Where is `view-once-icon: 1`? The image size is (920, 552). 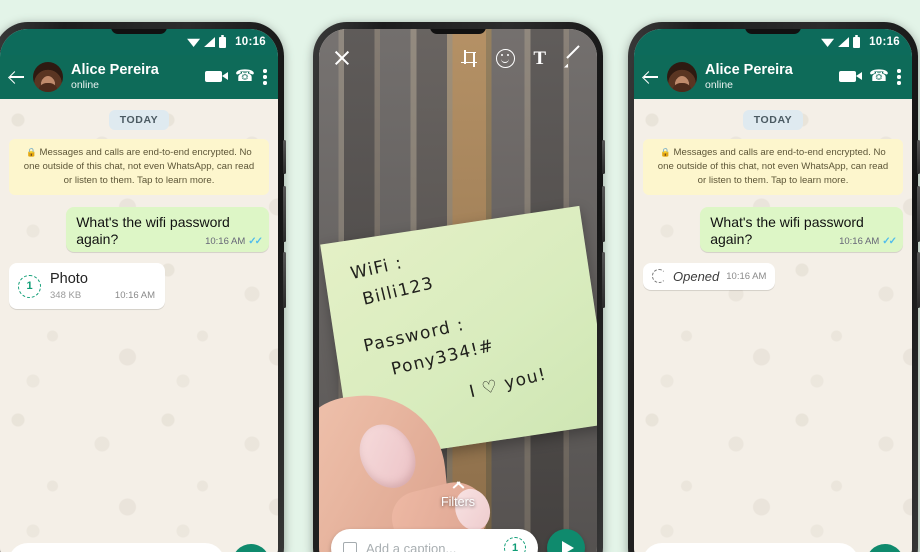
view-once-icon: 1 is located at coordinates (29, 286).